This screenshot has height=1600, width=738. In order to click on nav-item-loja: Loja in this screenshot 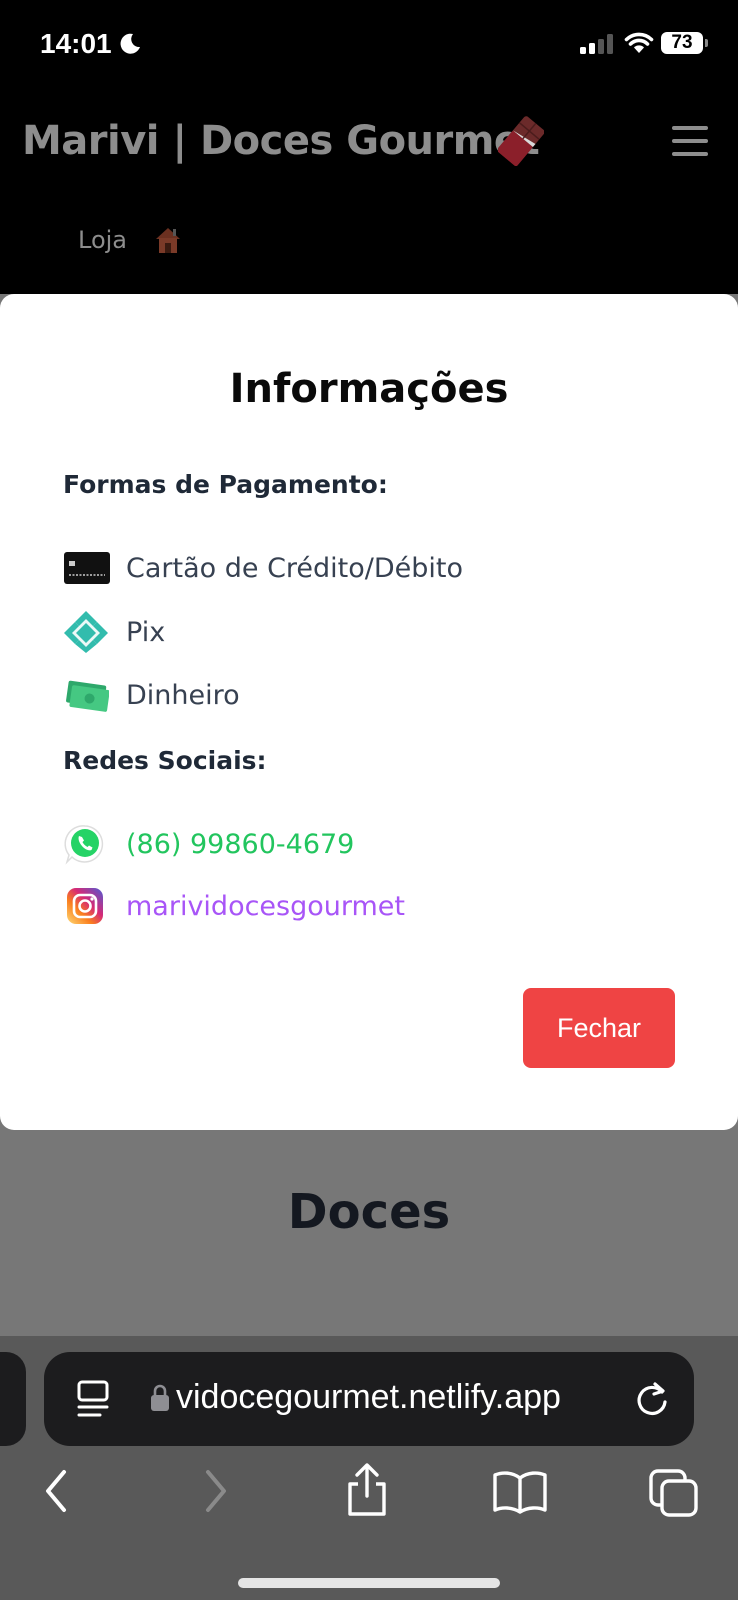, I will do `click(102, 240)`.